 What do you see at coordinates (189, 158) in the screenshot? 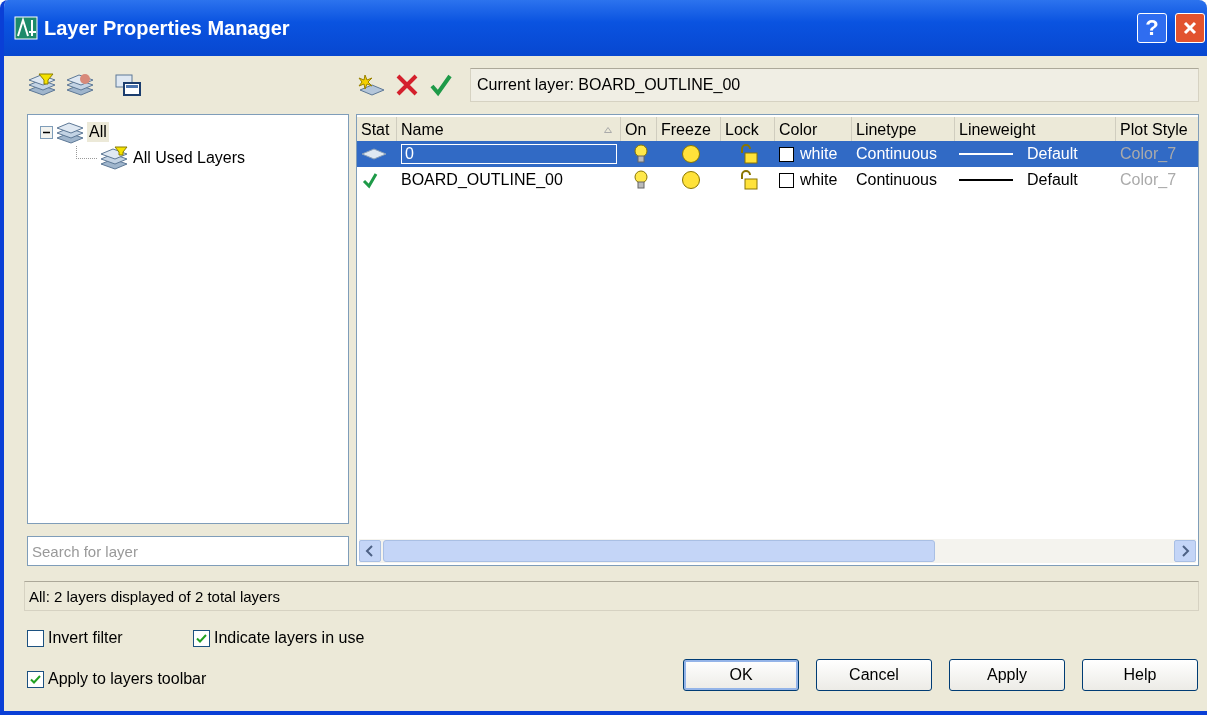
I see `tree-item: All Used Layers` at bounding box center [189, 158].